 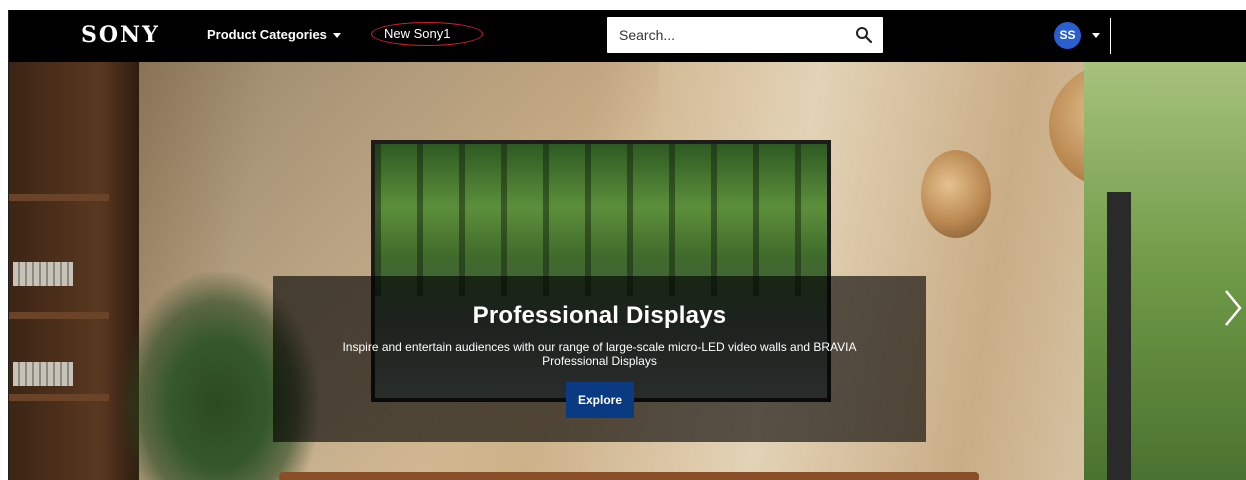 What do you see at coordinates (1067, 35) in the screenshot?
I see `user-avatar: SS` at bounding box center [1067, 35].